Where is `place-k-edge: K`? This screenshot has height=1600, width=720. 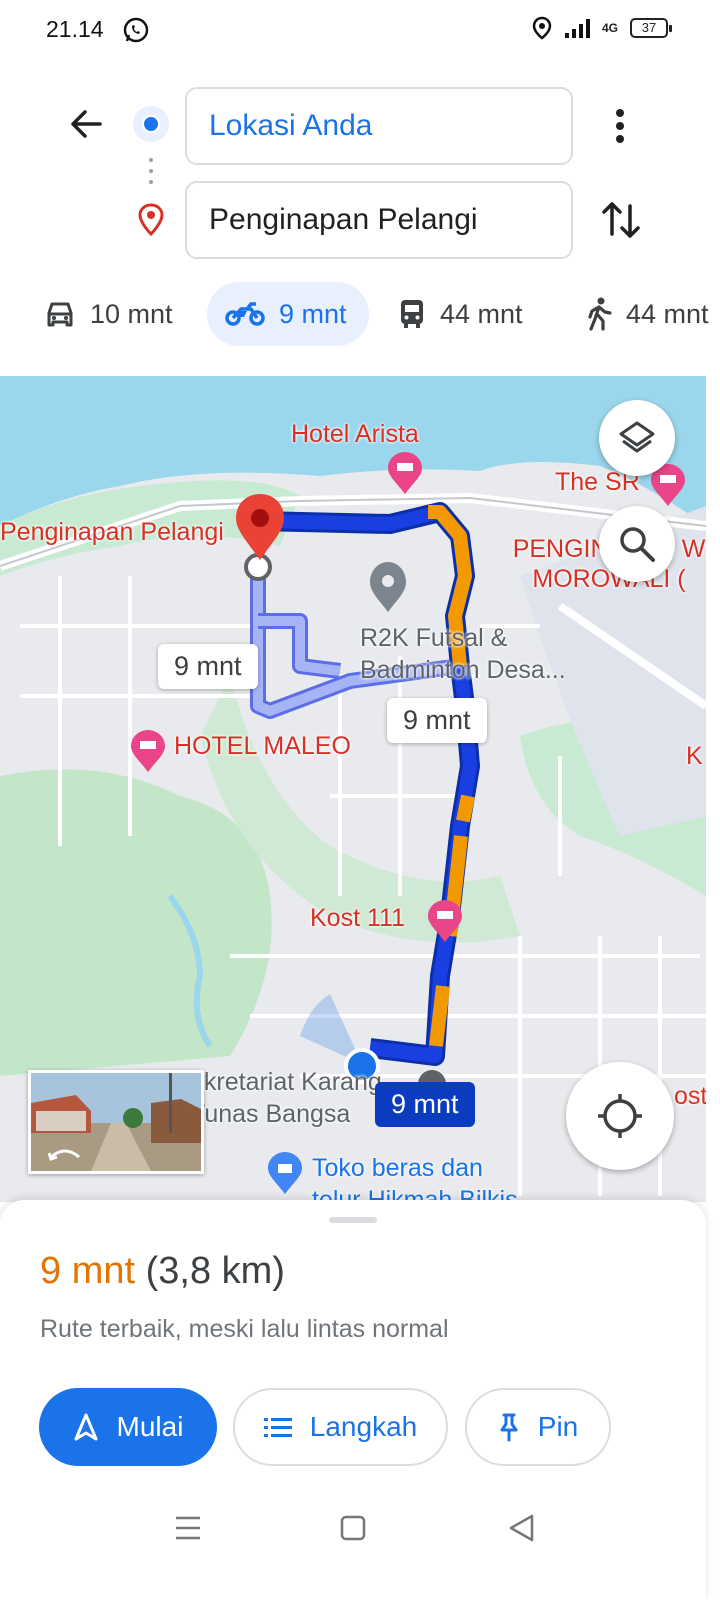 place-k-edge: K is located at coordinates (694, 756).